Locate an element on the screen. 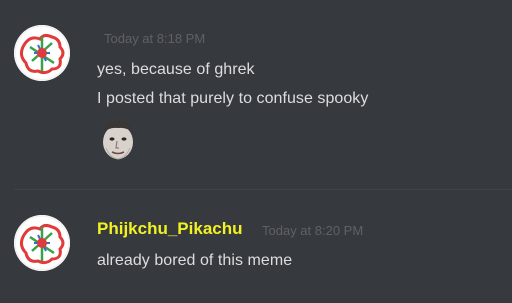 The width and height of the screenshot is (512, 303). message-timestamp: Today at 8:18 PM is located at coordinates (155, 38).